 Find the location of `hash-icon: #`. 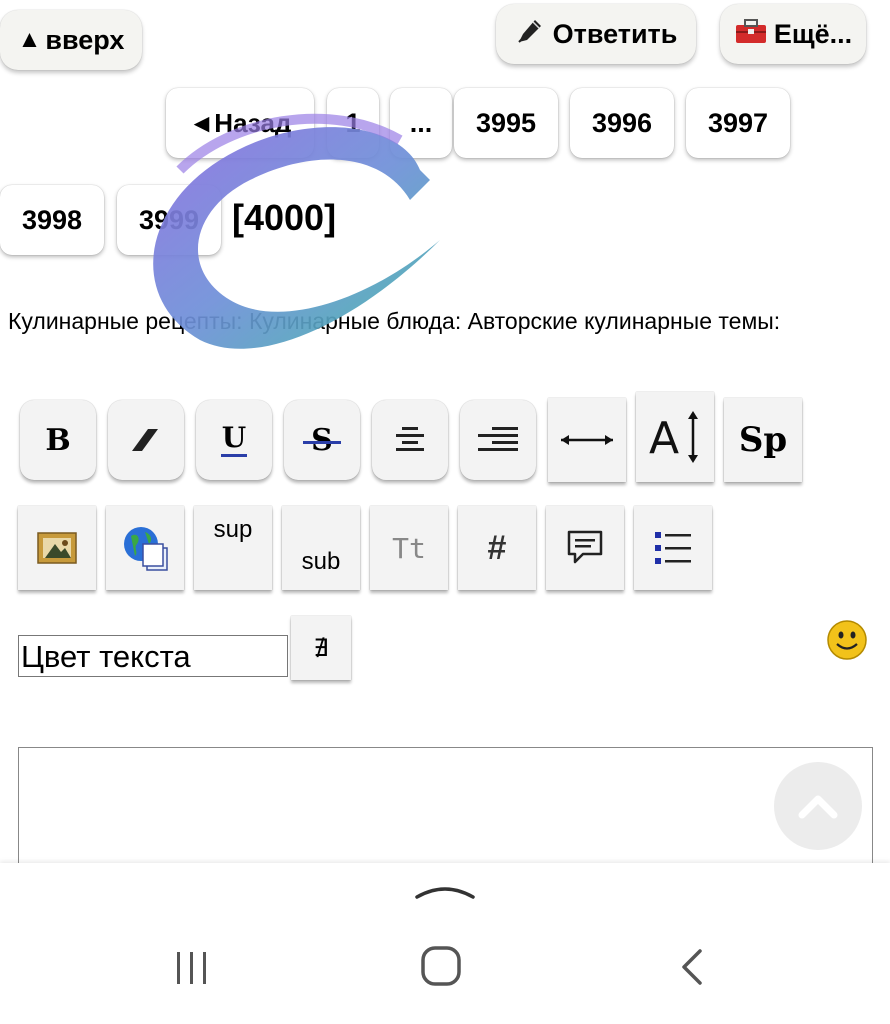

hash-icon: # is located at coordinates (497, 547).